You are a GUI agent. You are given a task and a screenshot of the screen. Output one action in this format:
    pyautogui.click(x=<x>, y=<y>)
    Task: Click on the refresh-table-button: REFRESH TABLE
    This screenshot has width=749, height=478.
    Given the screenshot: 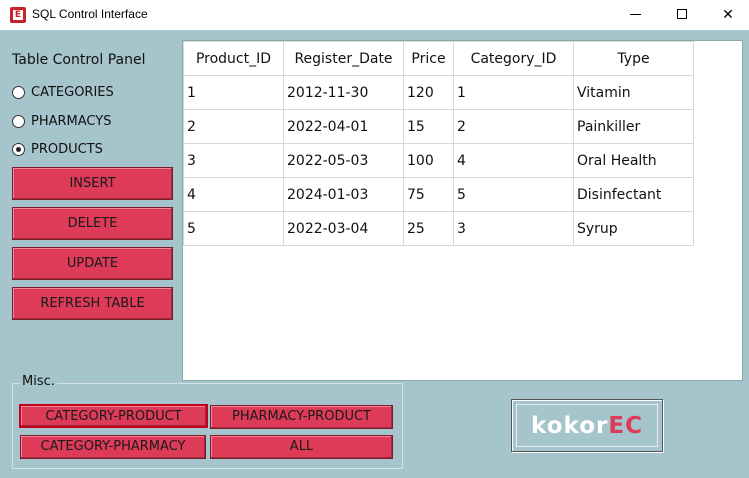 What is the action you would take?
    pyautogui.click(x=92, y=303)
    